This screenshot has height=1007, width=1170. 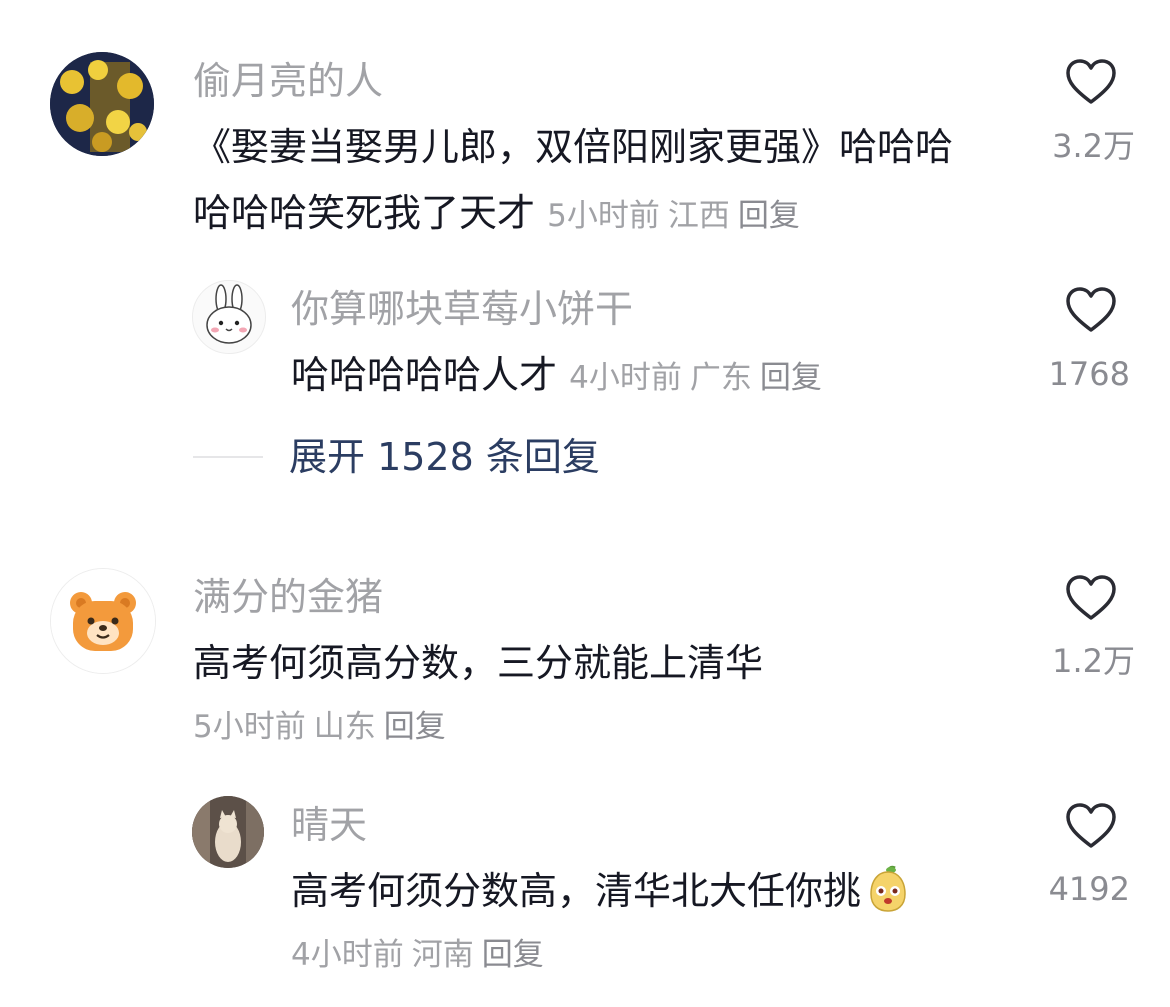 What do you see at coordinates (444, 457) in the screenshot?
I see `expand-replies-button: 展开 1528 条回复` at bounding box center [444, 457].